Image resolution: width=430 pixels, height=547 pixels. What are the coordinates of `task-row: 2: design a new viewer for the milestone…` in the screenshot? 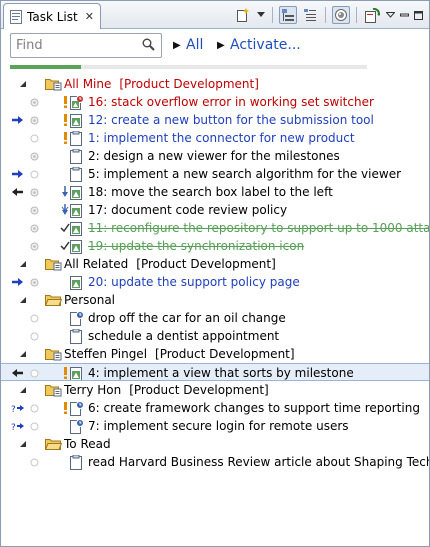 It's located at (215, 156).